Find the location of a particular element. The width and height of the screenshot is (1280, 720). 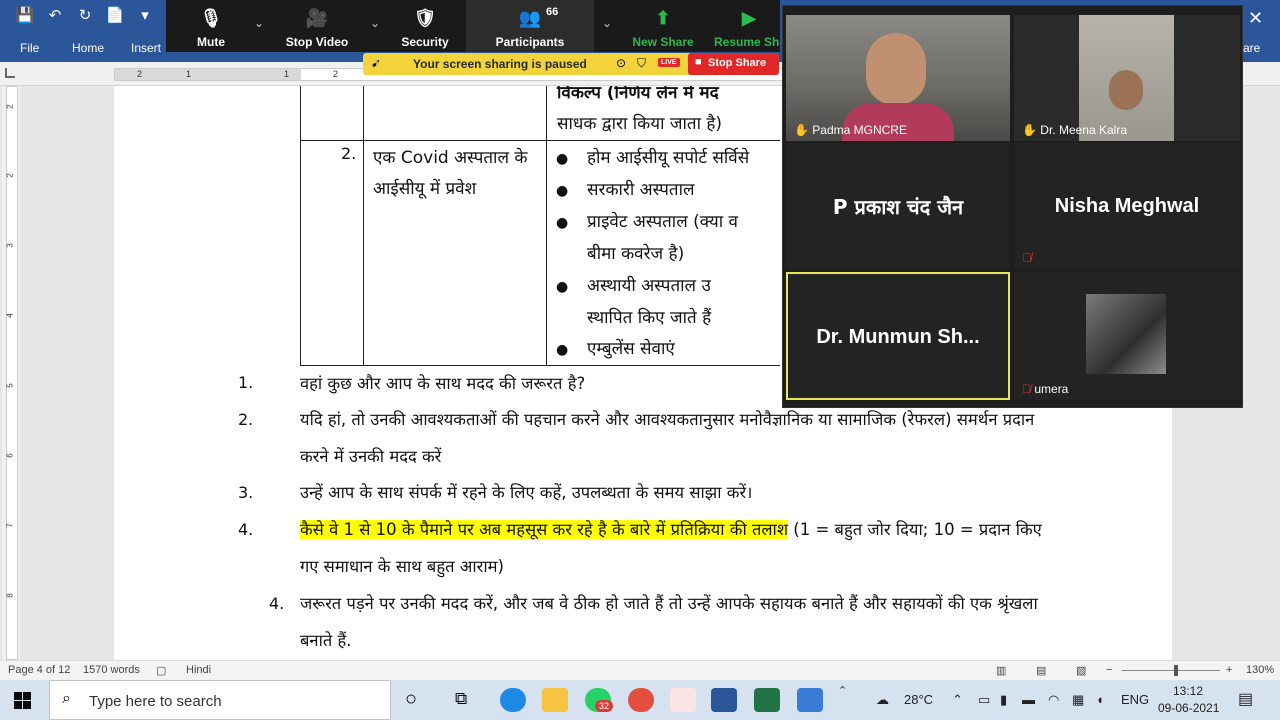

notifications-icon: ▤ is located at coordinates (1245, 699).